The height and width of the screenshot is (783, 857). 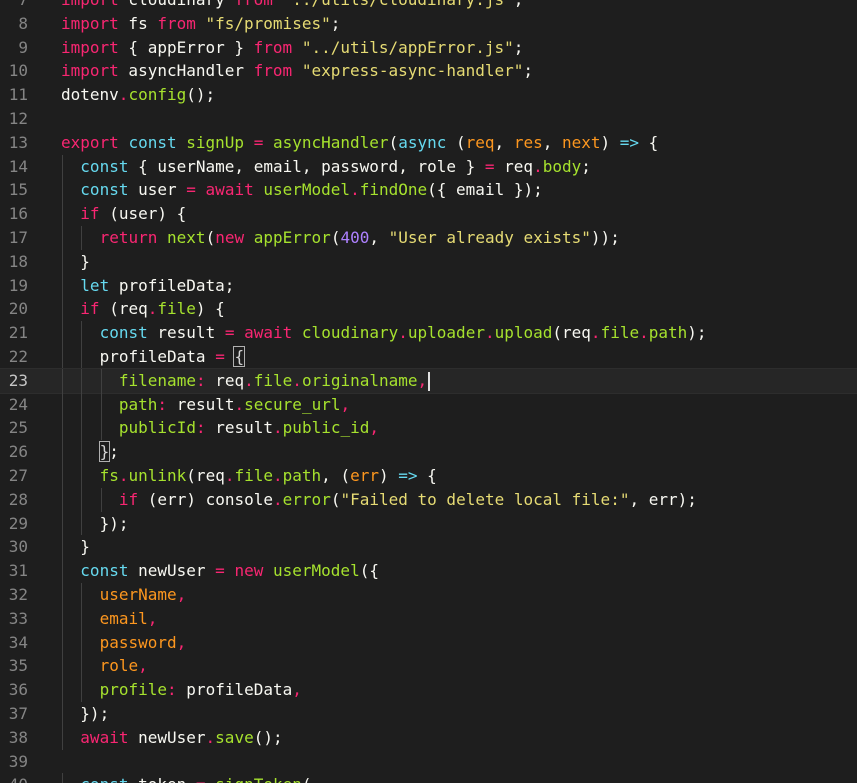 What do you see at coordinates (428, 737) in the screenshot?
I see `code-line: 38 await newUser.save();` at bounding box center [428, 737].